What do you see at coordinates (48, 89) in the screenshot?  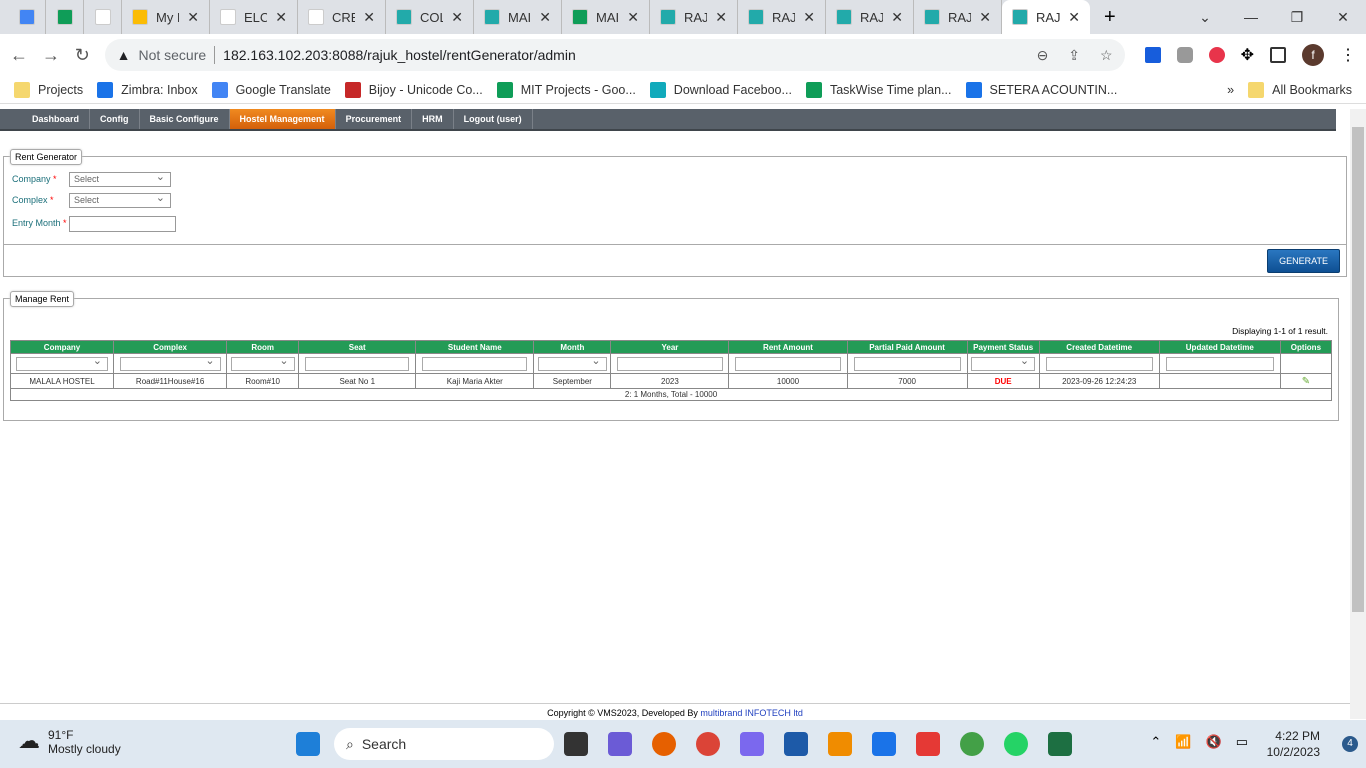 I see `bookmark-item: Projects` at bounding box center [48, 89].